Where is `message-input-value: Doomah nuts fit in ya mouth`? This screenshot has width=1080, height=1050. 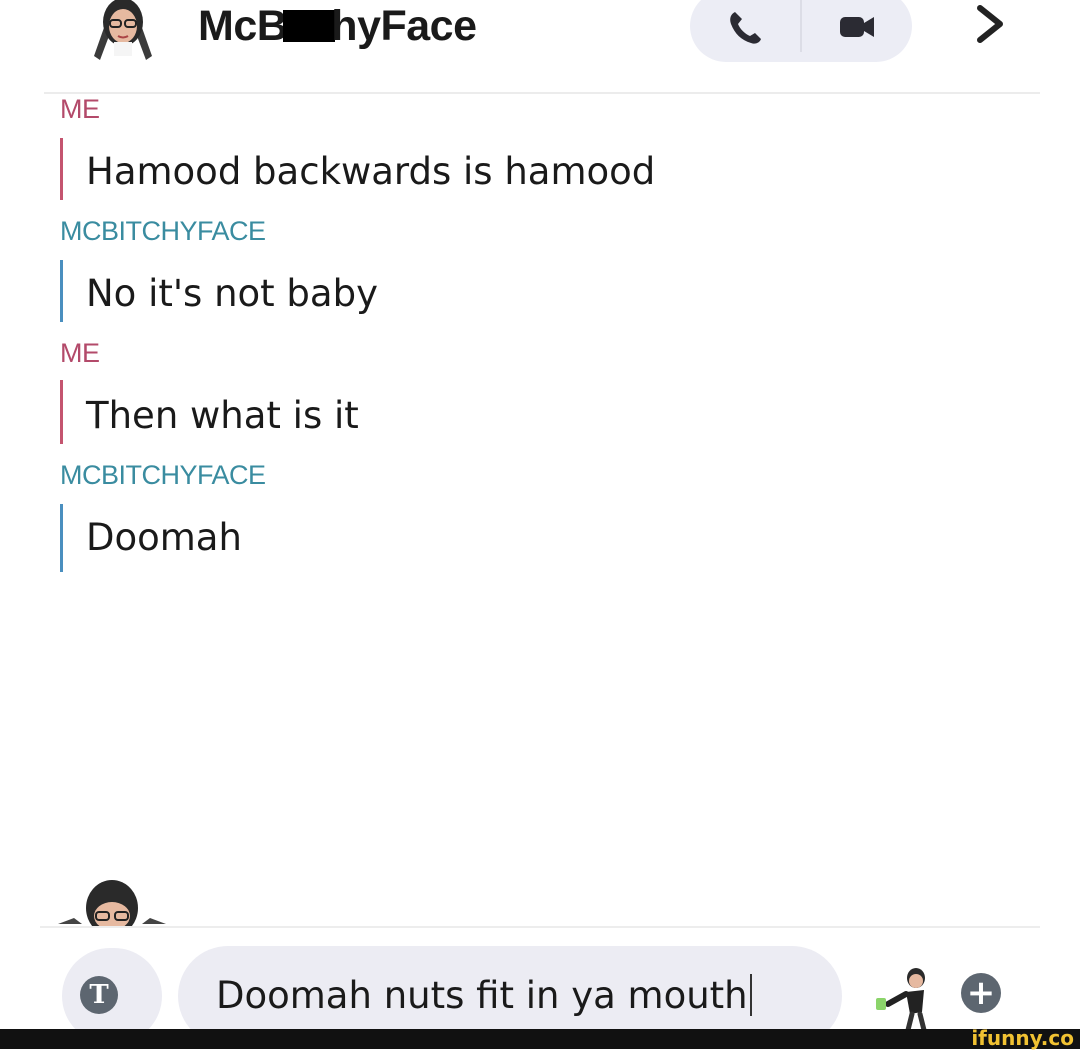 message-input-value: Doomah nuts fit in ya mouth is located at coordinates (484, 995).